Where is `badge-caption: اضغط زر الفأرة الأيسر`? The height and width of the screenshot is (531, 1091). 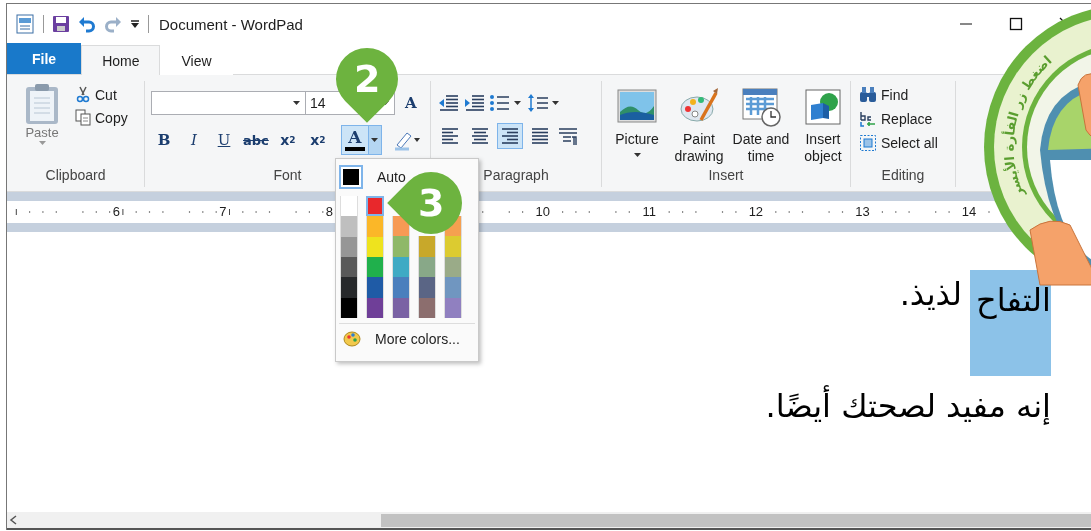 badge-caption: اضغط زر الفأرة الأيسر is located at coordinates (1028, 126).